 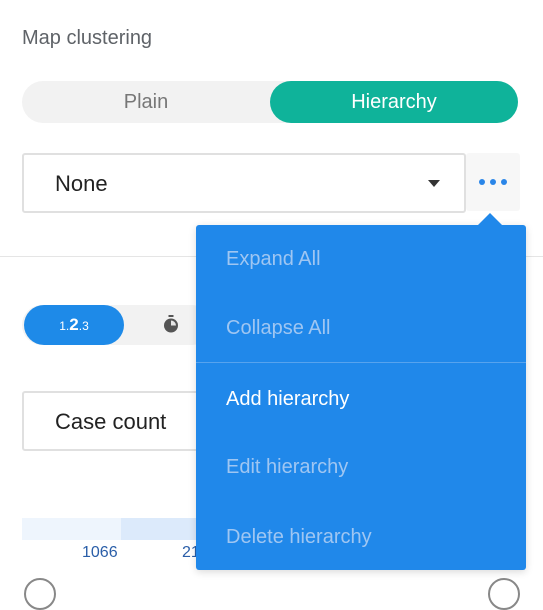 What do you see at coordinates (146, 102) in the screenshot?
I see `plain-option: Plain` at bounding box center [146, 102].